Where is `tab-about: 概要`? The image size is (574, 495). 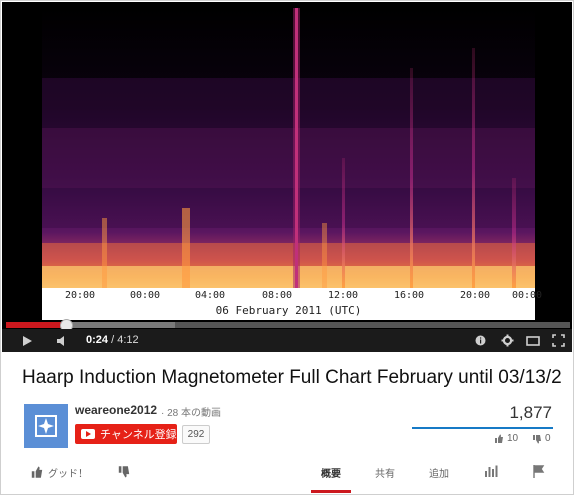 tab-about: 概要 is located at coordinates (331, 472).